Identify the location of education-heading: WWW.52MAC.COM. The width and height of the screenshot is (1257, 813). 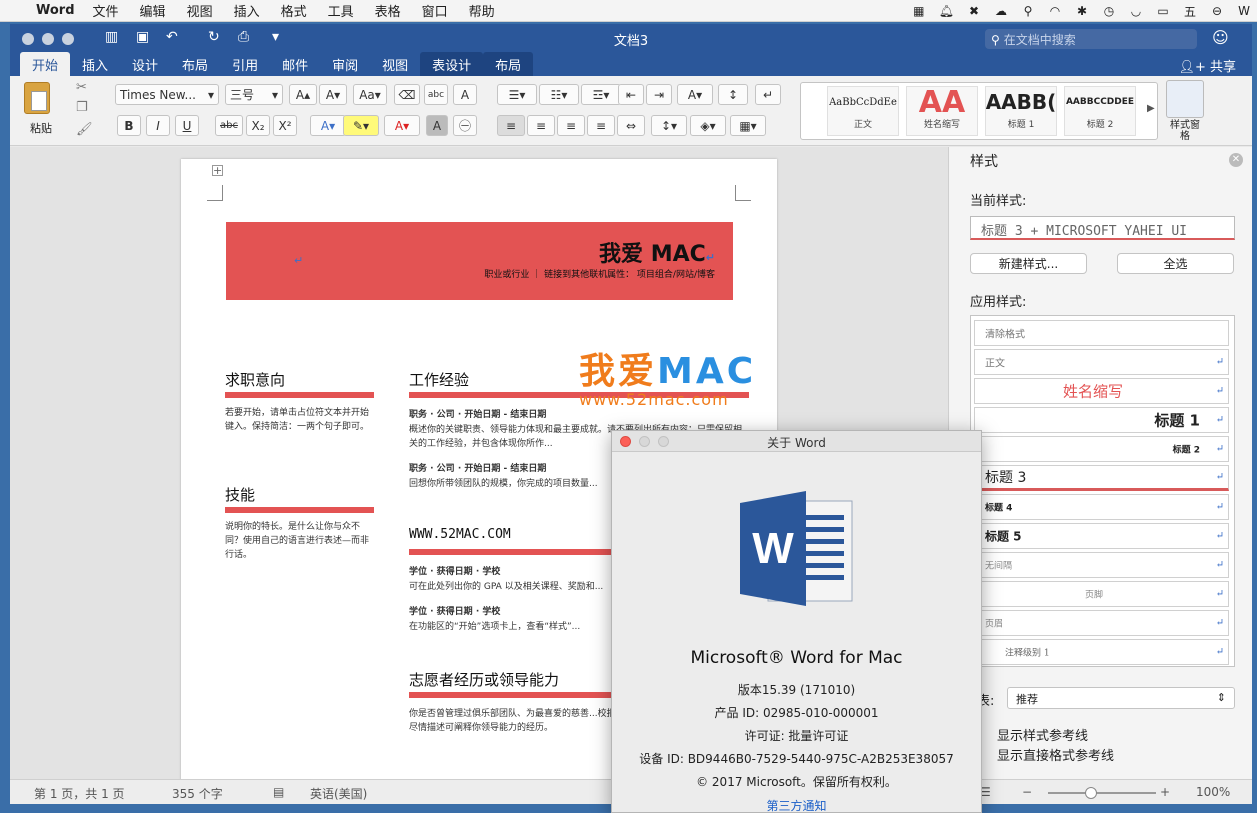
(460, 534).